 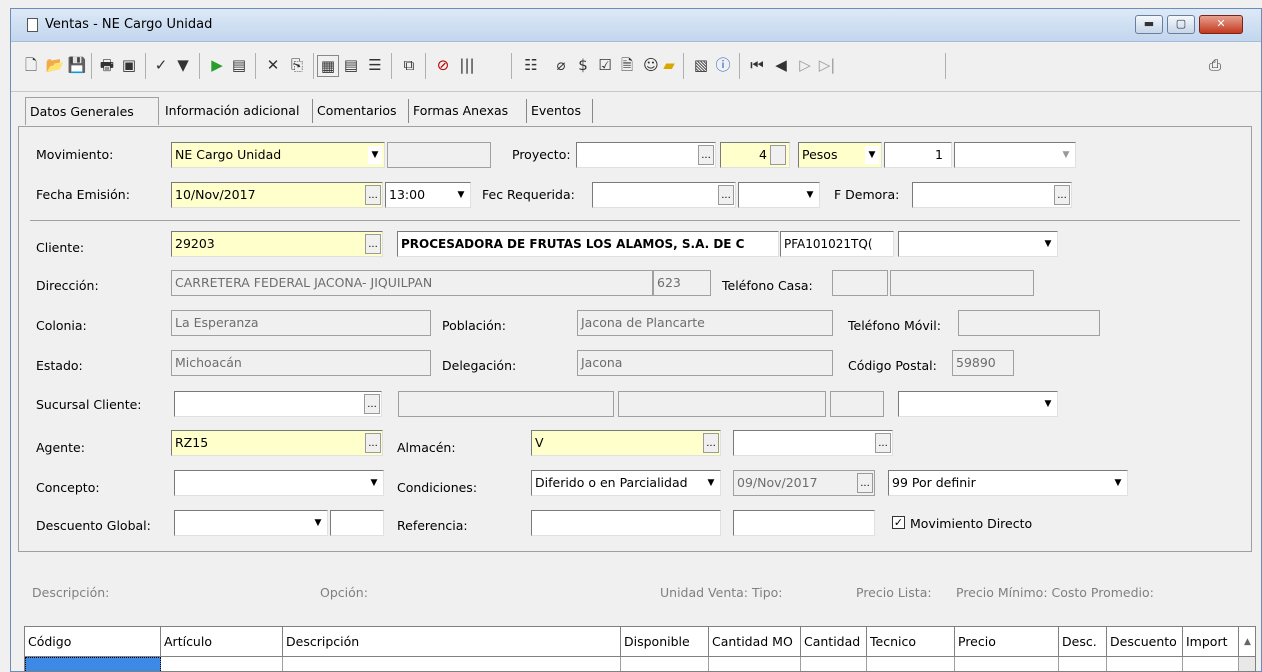 I want to click on new-icon: 🗋, so click(x=31, y=65).